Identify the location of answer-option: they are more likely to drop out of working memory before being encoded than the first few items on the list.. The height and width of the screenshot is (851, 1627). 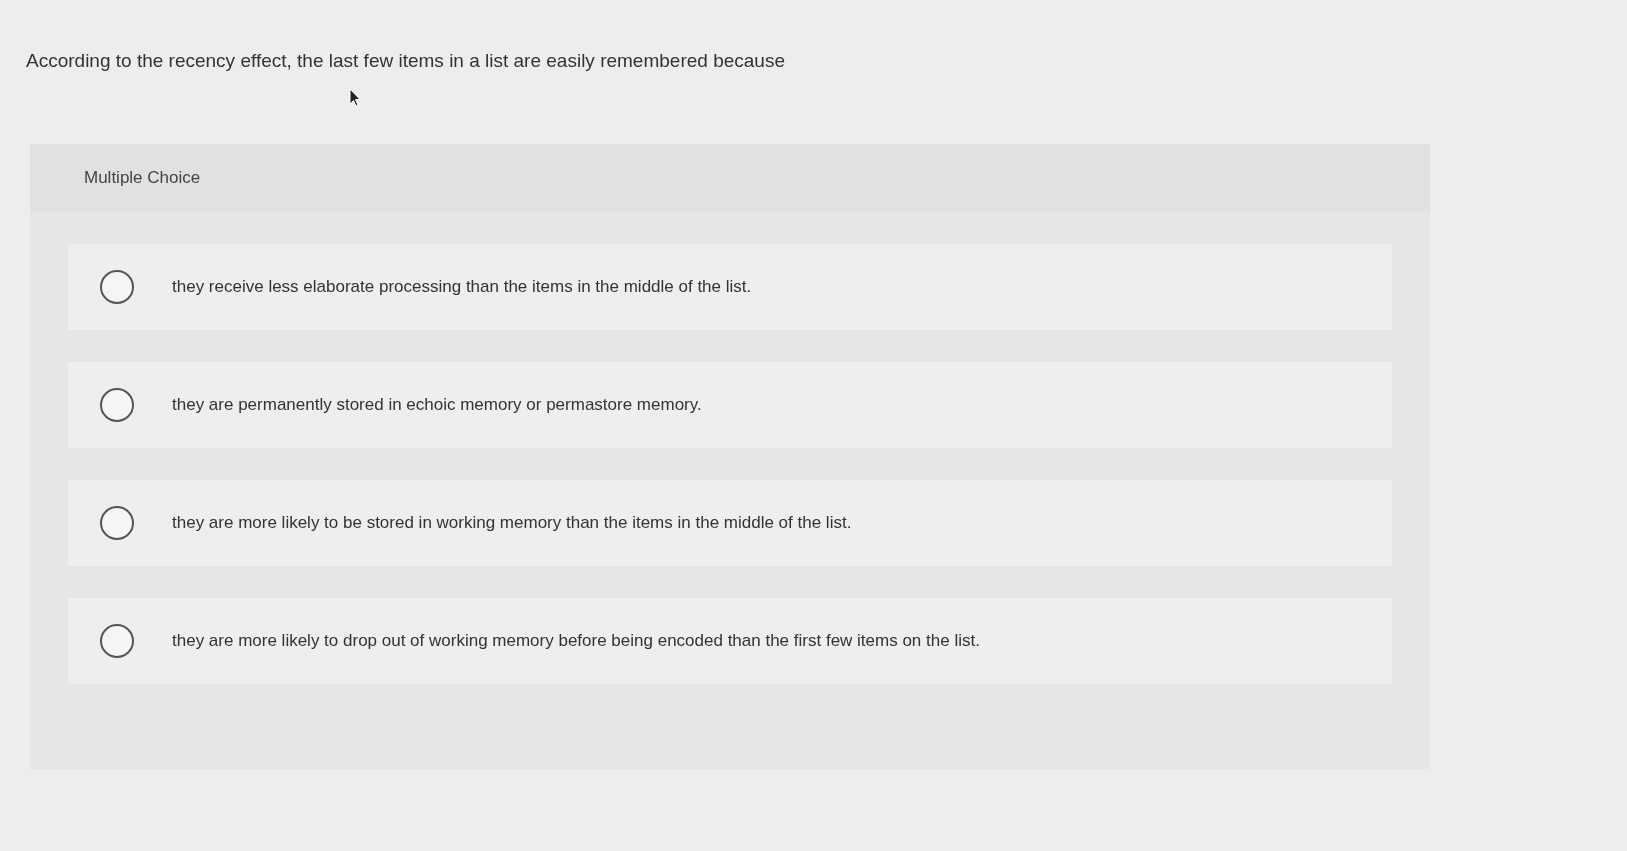
(730, 641).